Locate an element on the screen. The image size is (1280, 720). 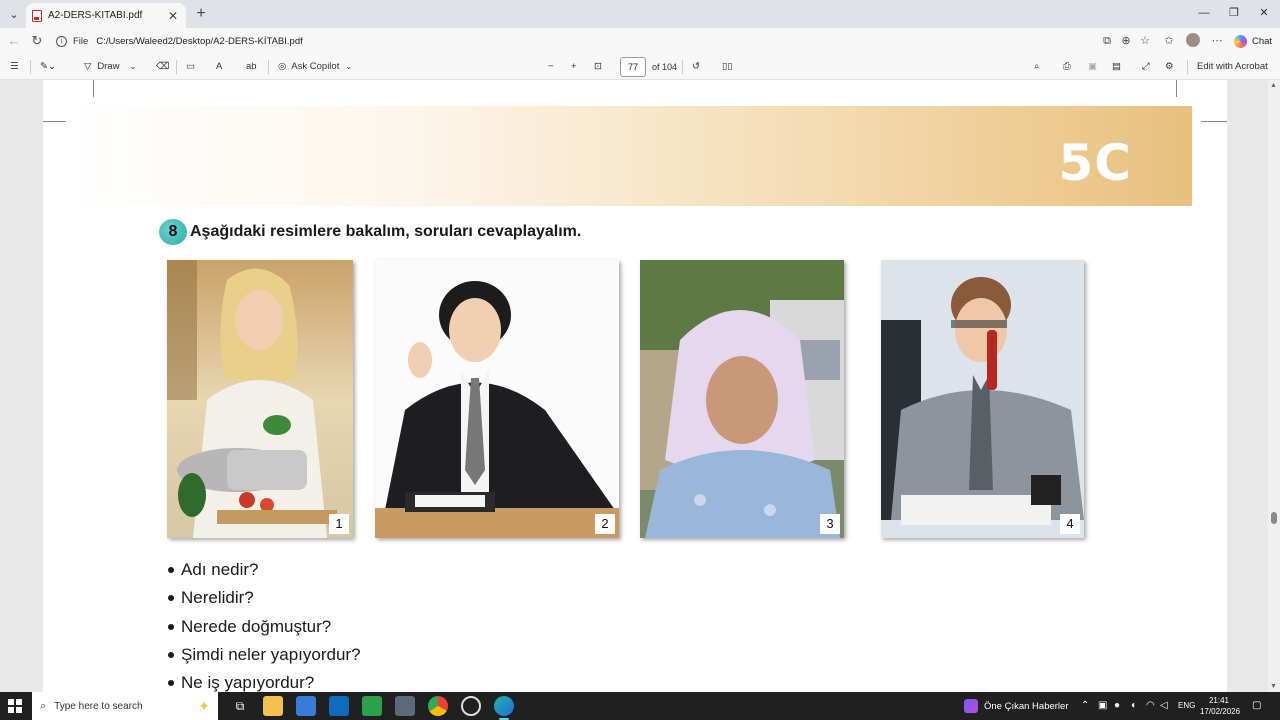
crop-mark is located at coordinates (1214, 121).